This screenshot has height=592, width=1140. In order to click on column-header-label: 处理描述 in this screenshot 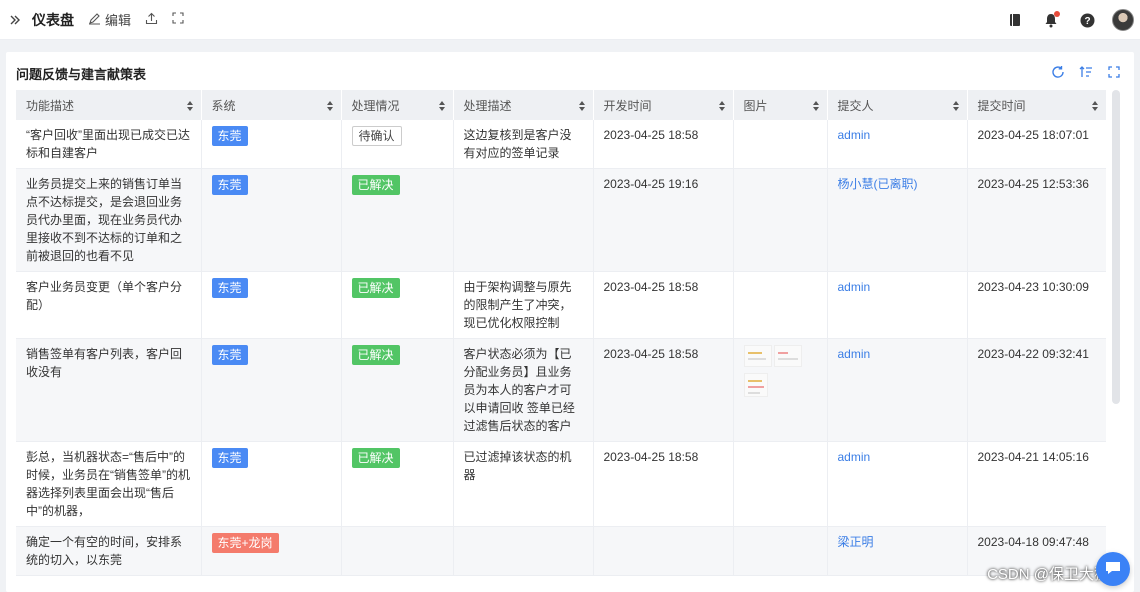, I will do `click(487, 105)`.